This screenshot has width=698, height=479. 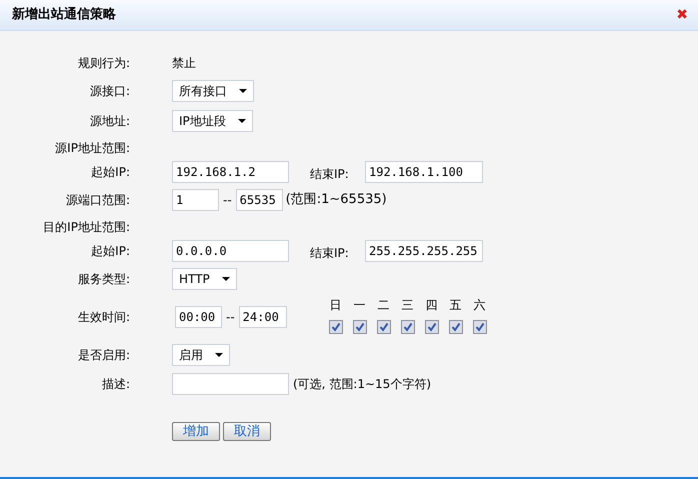 I want to click on close-icon: ✖, so click(x=682, y=15).